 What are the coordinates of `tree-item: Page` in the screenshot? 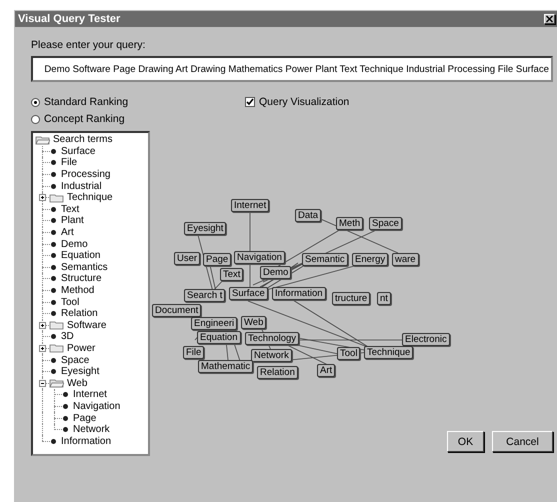 It's located at (84, 418).